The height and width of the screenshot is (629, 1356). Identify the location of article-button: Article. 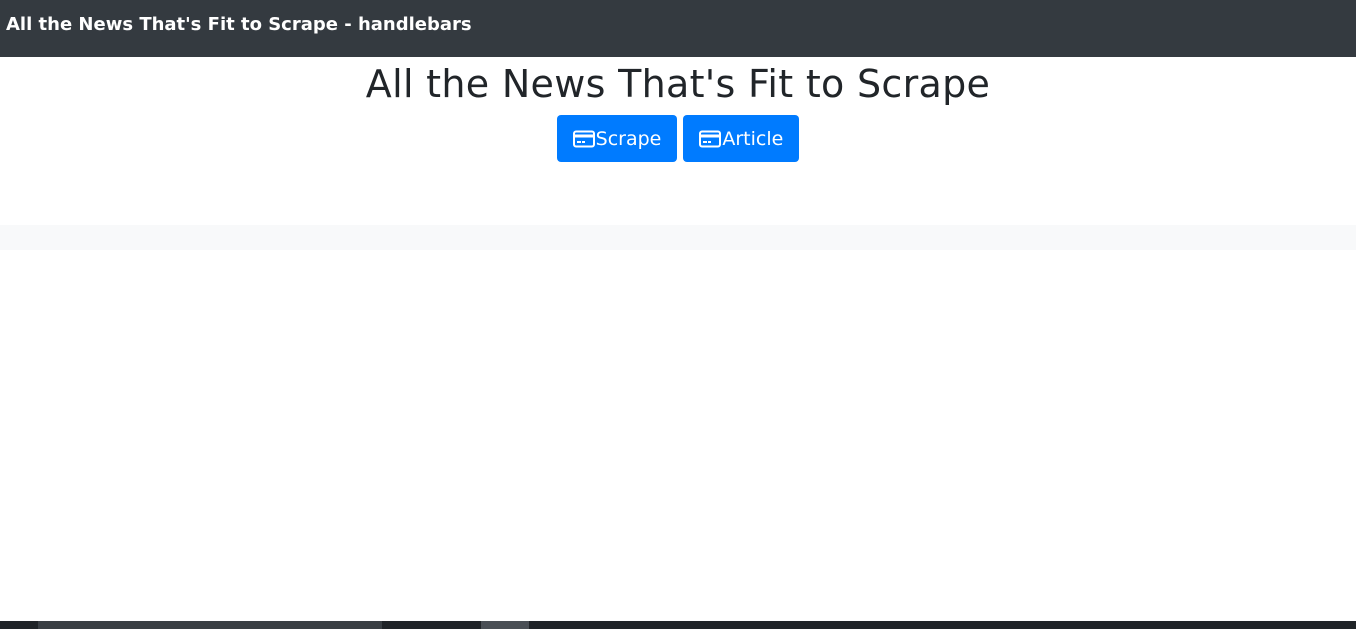
(741, 138).